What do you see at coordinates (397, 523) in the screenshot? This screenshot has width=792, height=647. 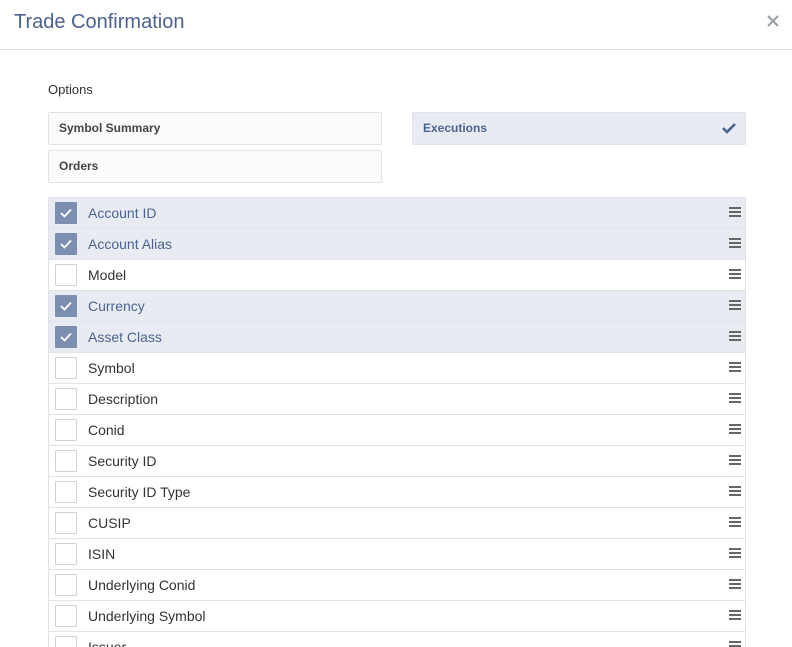 I see `column-row: CUSIP` at bounding box center [397, 523].